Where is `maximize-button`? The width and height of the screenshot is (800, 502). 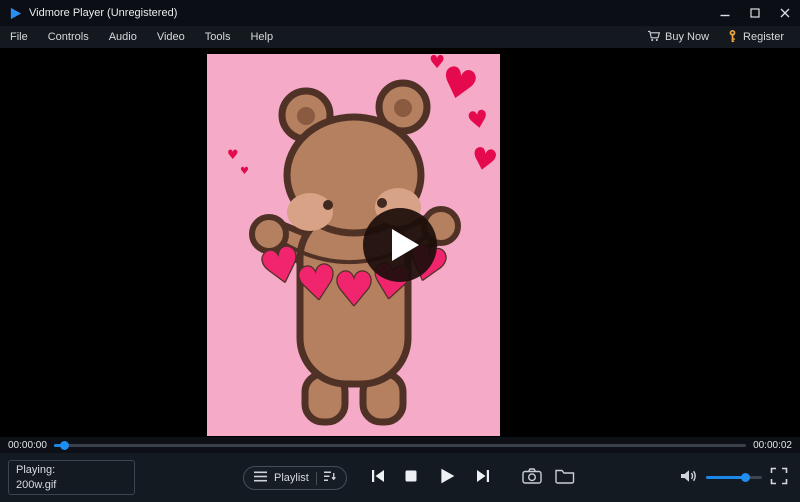 maximize-button is located at coordinates (755, 13).